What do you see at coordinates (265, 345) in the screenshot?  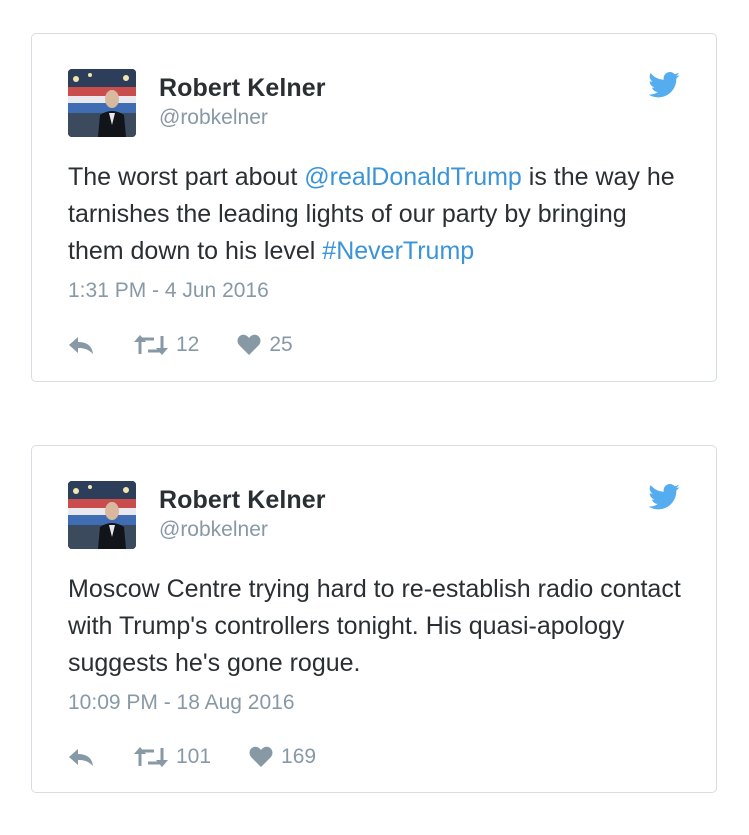 I see `like-button: 25` at bounding box center [265, 345].